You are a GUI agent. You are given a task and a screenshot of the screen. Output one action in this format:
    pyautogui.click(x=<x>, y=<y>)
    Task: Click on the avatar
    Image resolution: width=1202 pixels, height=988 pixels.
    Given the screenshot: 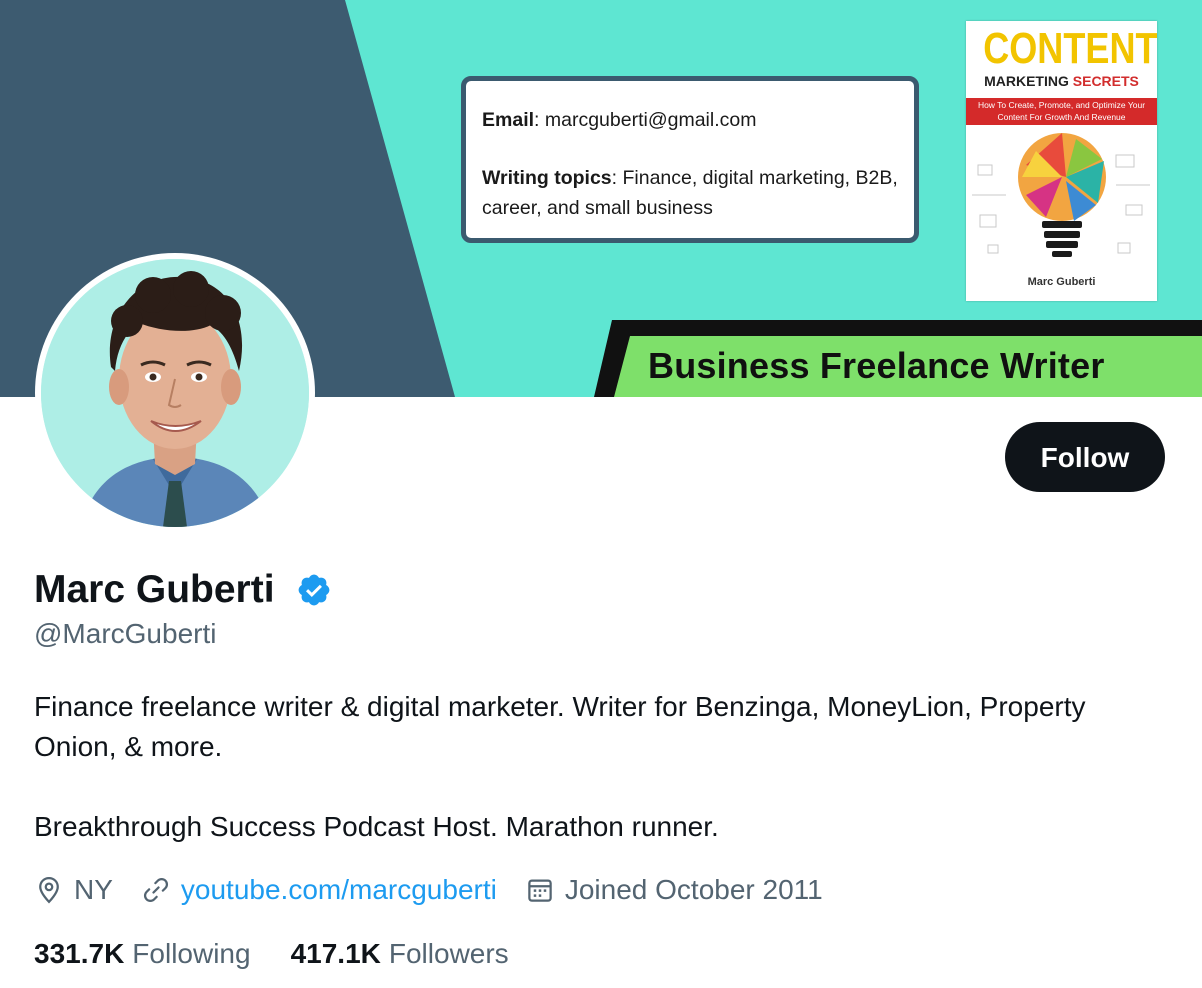 What is the action you would take?
    pyautogui.click(x=175, y=393)
    